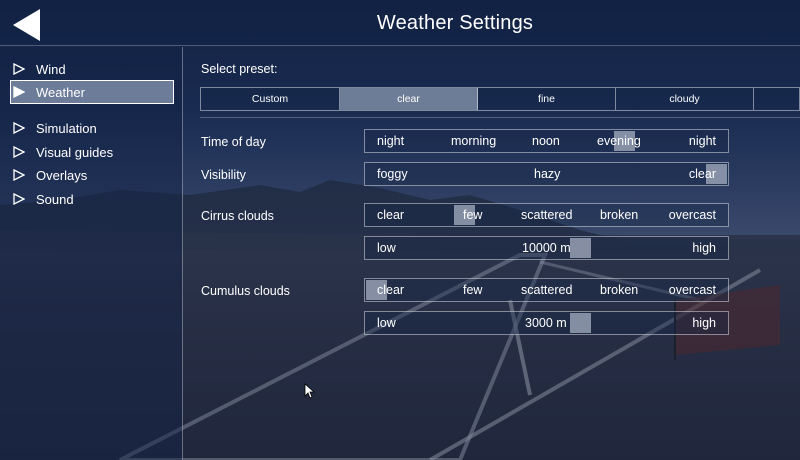 This screenshot has height=460, width=800. I want to click on slider-stop-label: noon, so click(546, 141).